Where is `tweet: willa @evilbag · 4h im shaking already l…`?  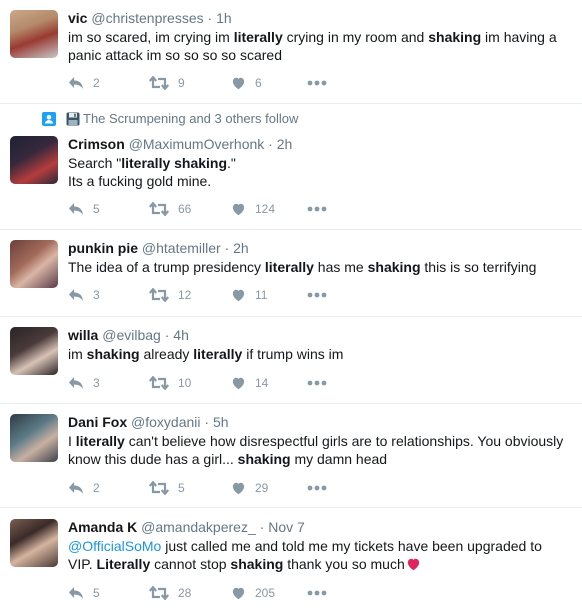 tweet: willa @evilbag · 4h im shaking already l… is located at coordinates (291, 360).